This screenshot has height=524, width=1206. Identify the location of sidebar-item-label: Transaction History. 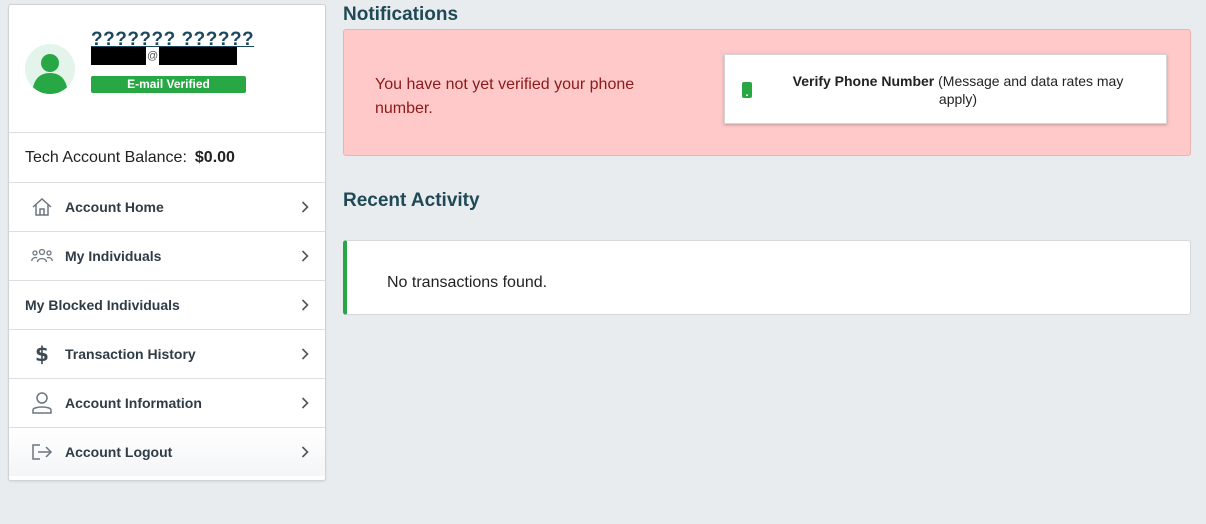
(130, 354).